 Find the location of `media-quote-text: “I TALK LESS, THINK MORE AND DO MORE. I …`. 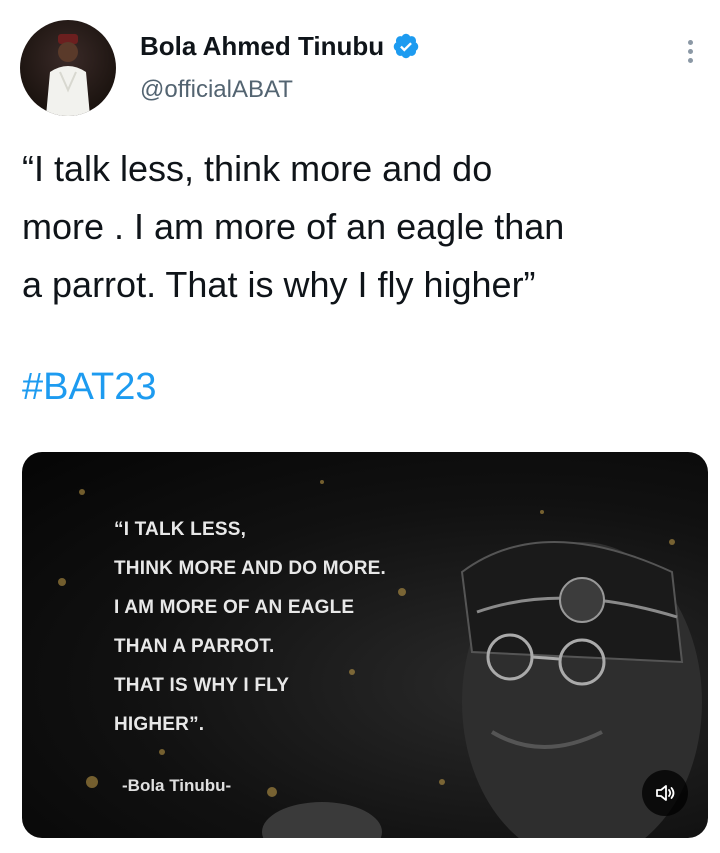

media-quote-text: “I TALK LESS, THINK MORE AND DO MORE. I … is located at coordinates (250, 627).